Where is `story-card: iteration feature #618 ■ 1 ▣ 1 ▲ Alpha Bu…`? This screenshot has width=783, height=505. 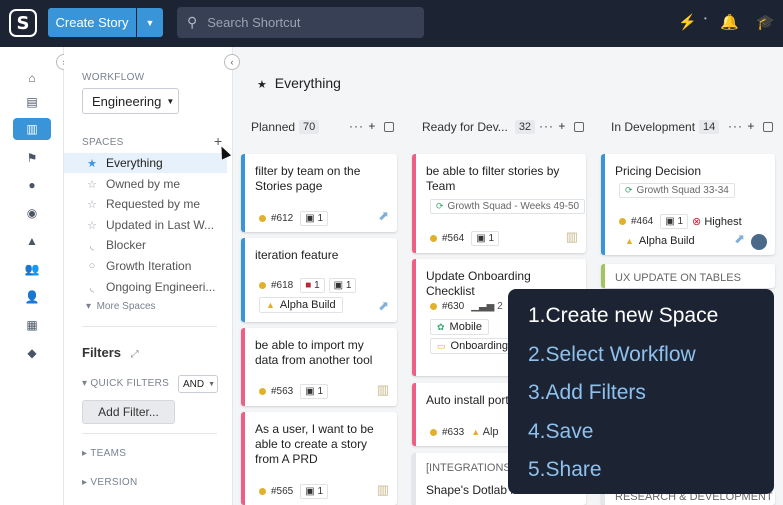 story-card: iteration feature #618 ■ 1 ▣ 1 ▲ Alpha Bu… is located at coordinates (319, 280).